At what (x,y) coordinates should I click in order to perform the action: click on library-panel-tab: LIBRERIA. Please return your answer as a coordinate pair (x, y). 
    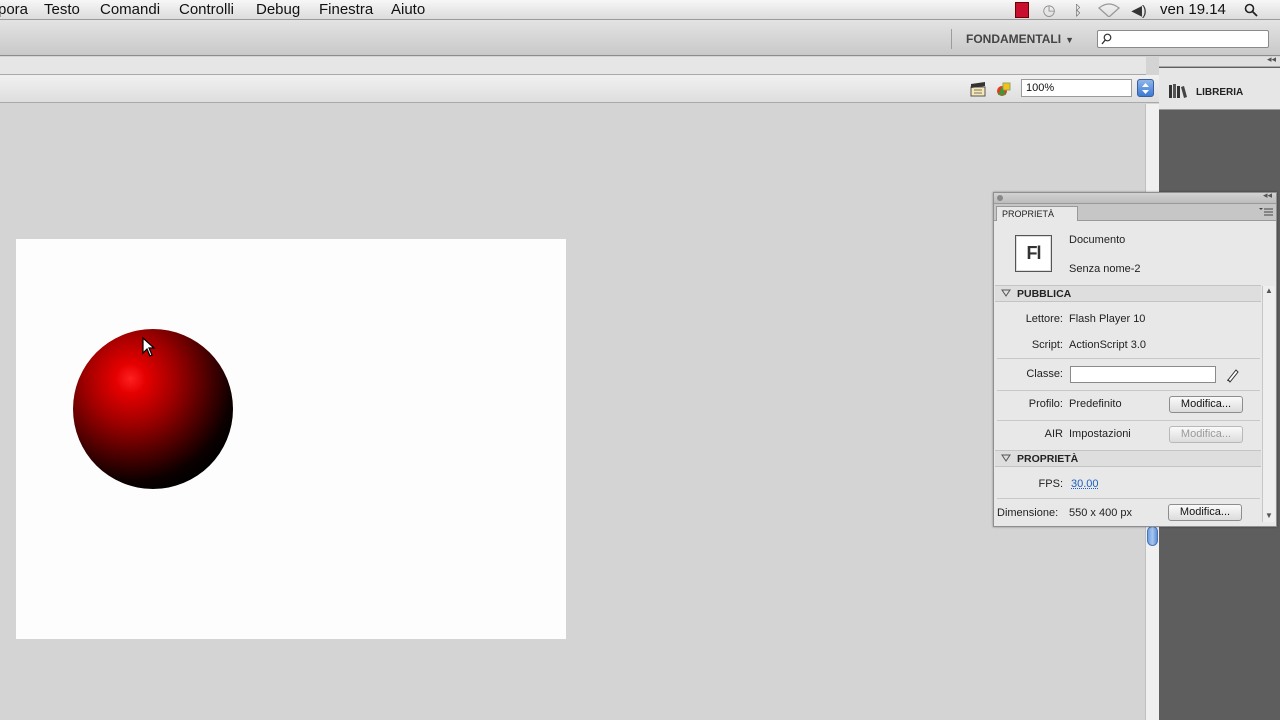
    Looking at the image, I should click on (1219, 89).